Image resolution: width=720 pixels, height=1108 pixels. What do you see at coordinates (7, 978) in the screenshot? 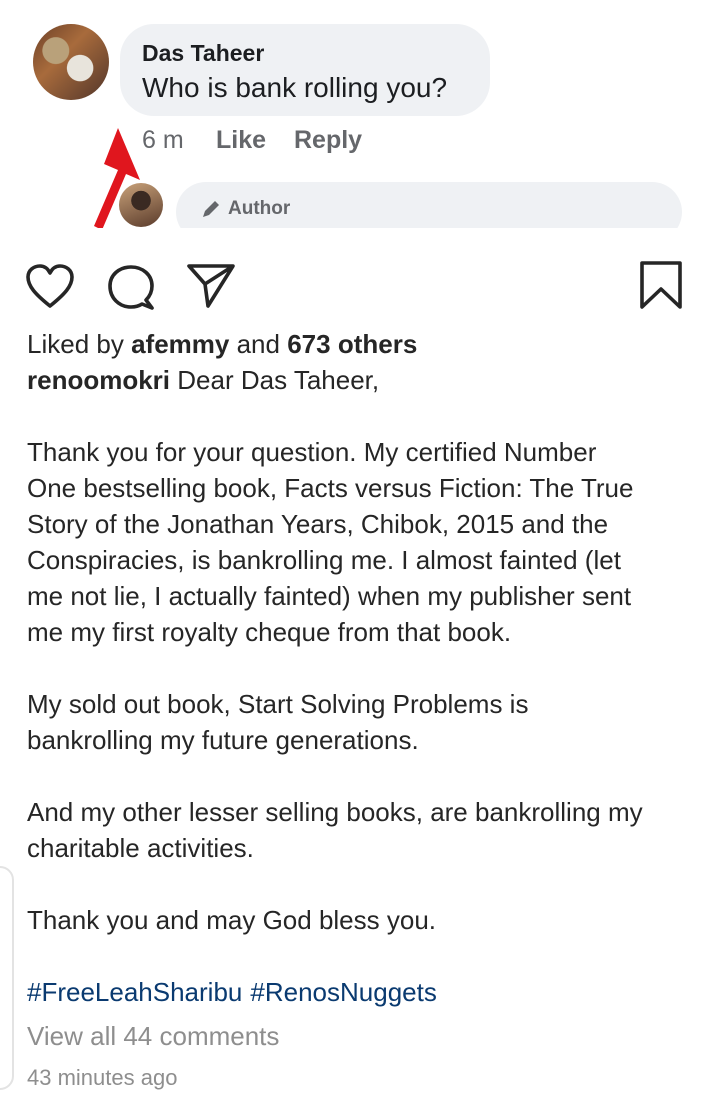
I see `edge-overlay-card` at bounding box center [7, 978].